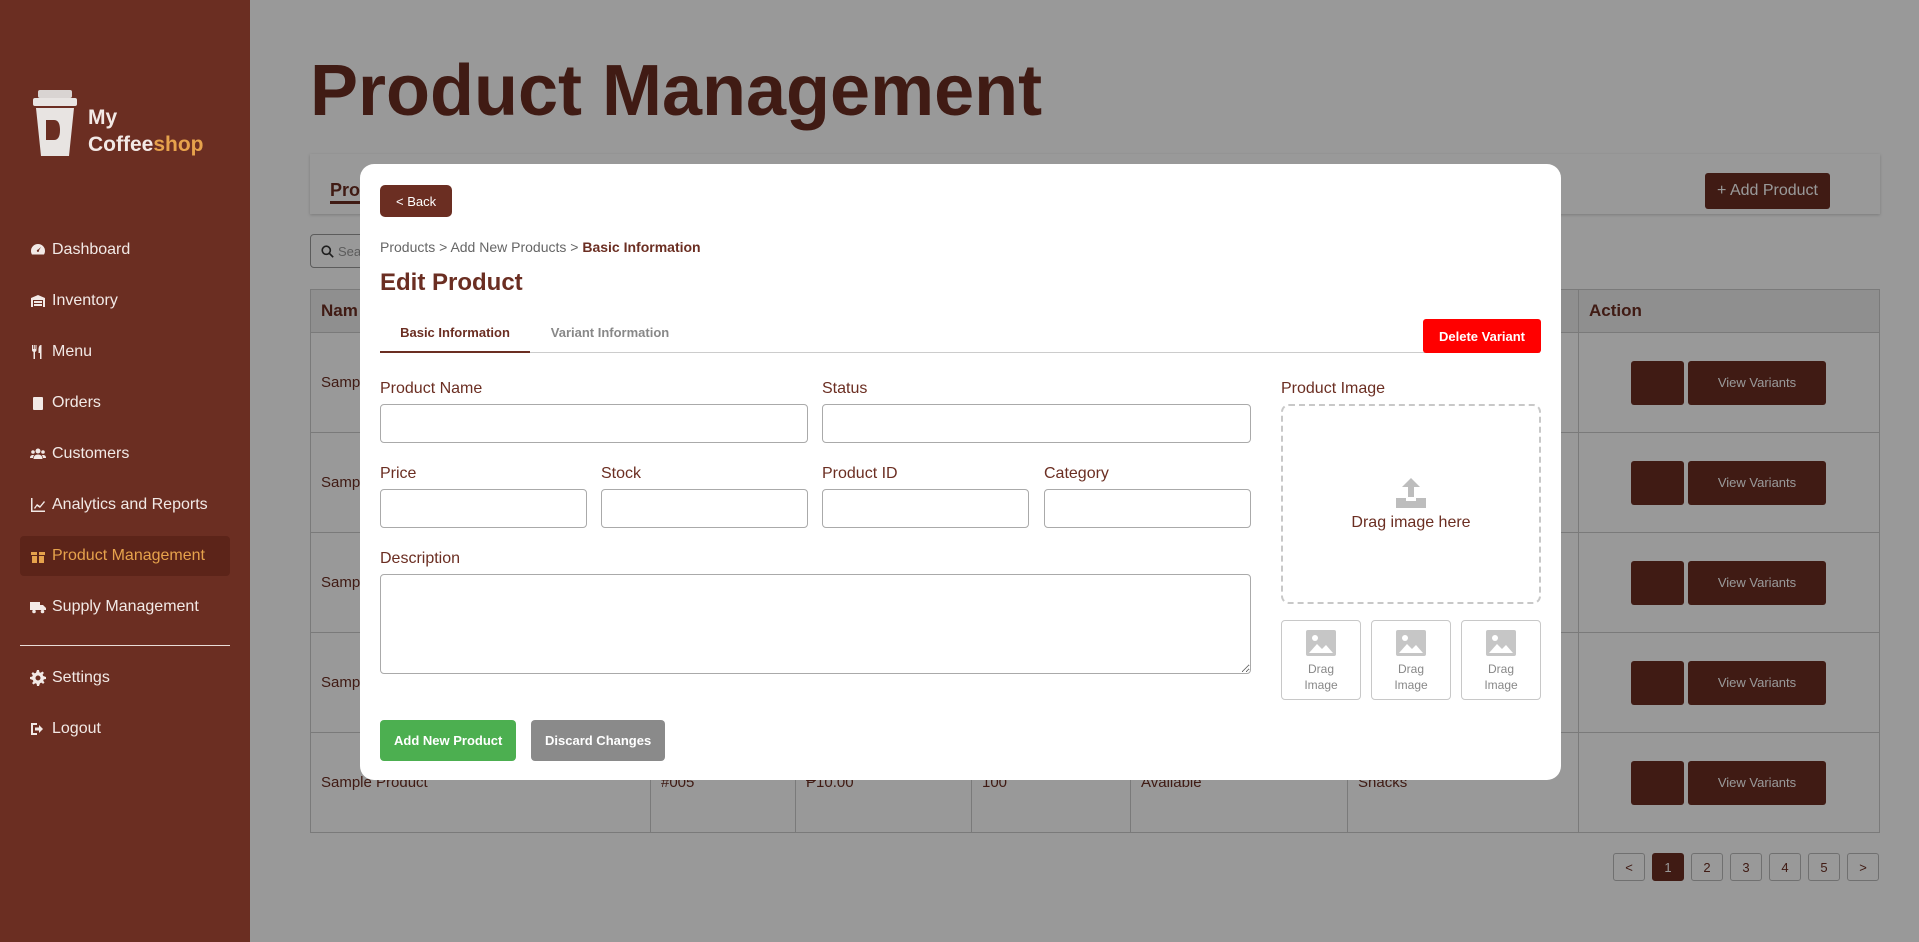 The height and width of the screenshot is (942, 1919). I want to click on sidebar-item-label: Dashboard, so click(91, 249).